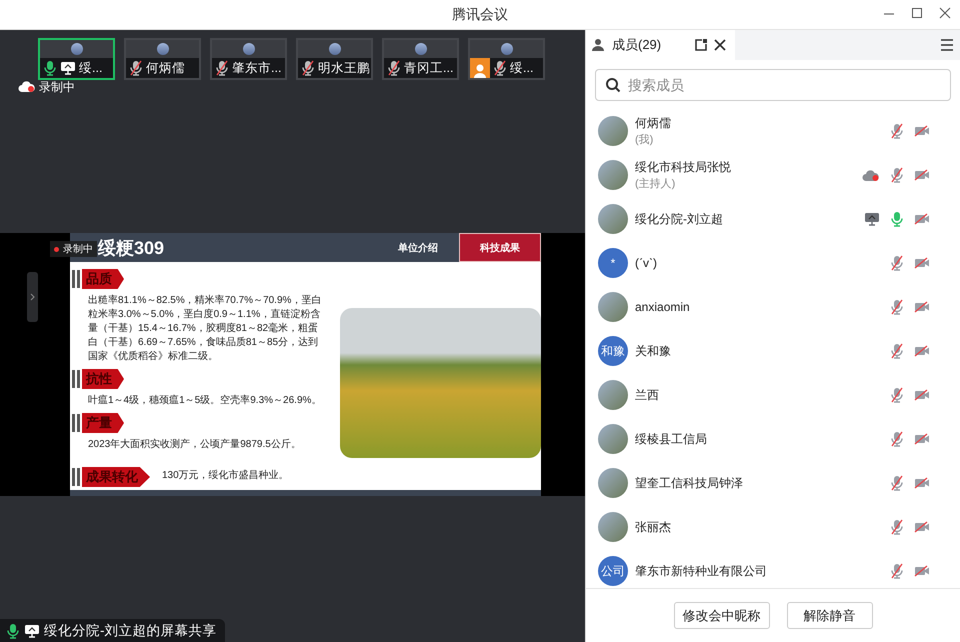  Describe the element at coordinates (613, 571) in the screenshot. I see `avatar: 公司` at that location.